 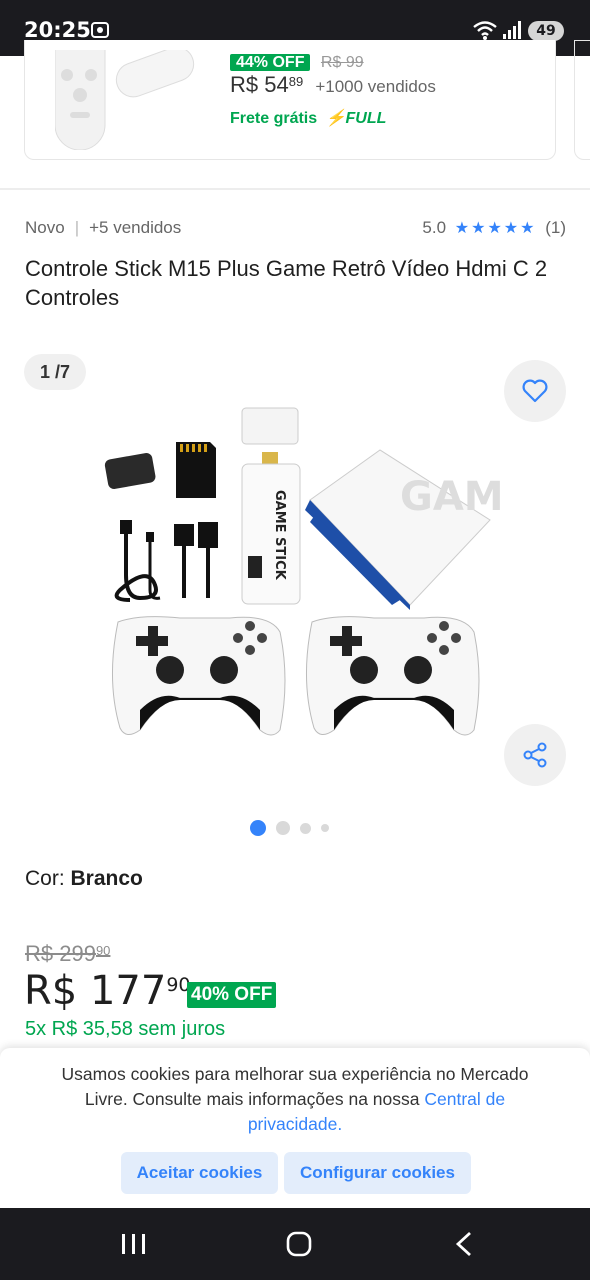 I want to click on full-badge: ⚡FULL, so click(x=356, y=118).